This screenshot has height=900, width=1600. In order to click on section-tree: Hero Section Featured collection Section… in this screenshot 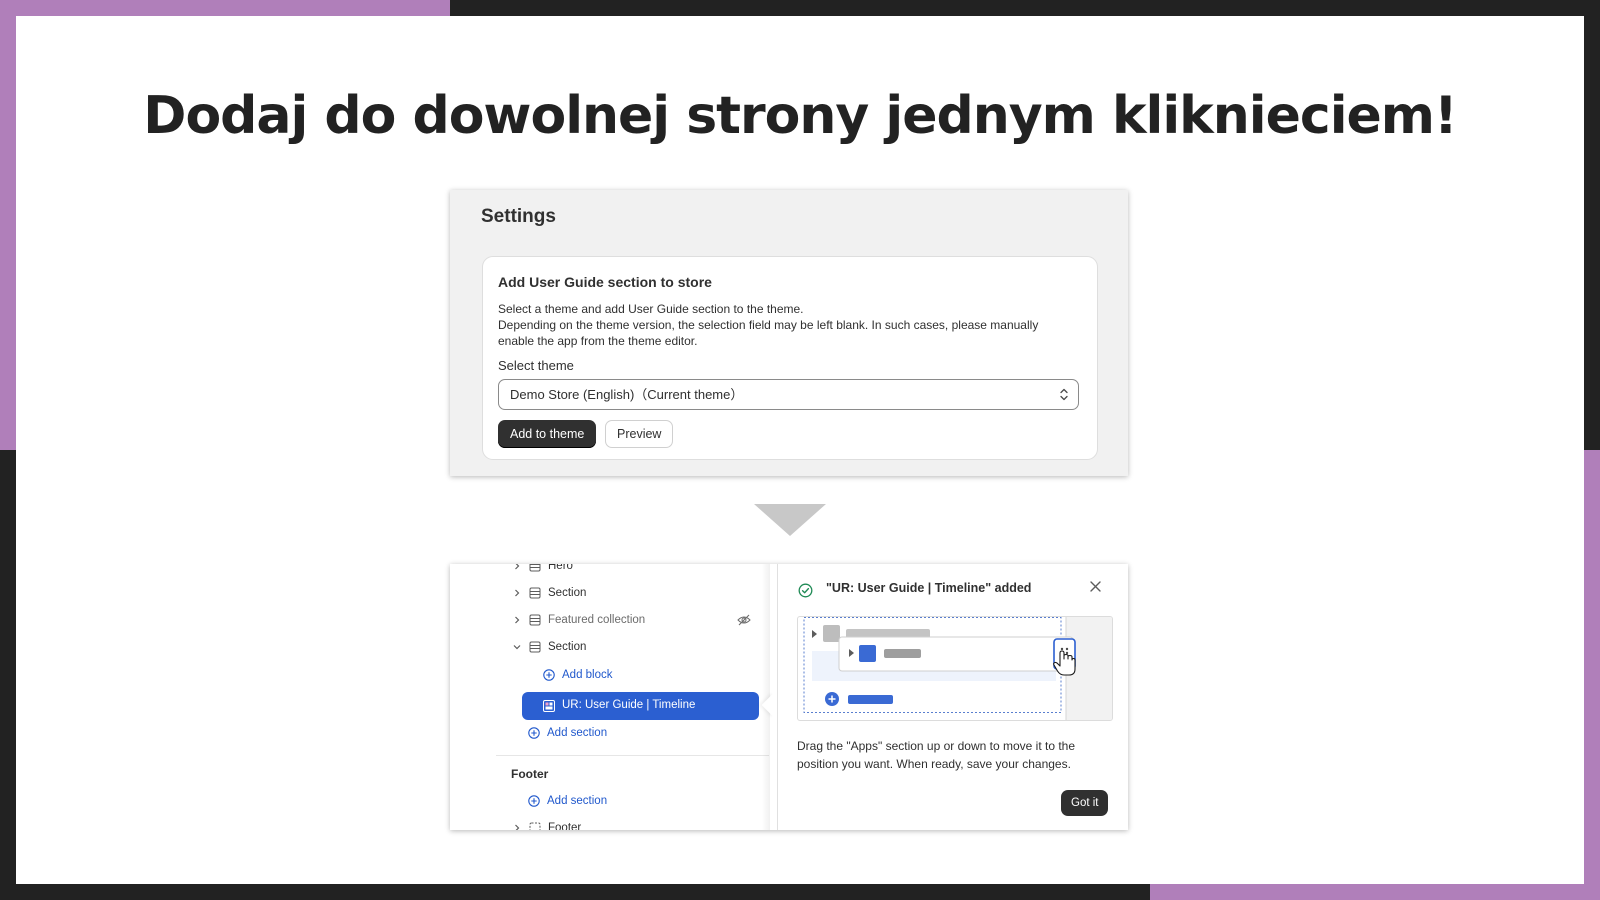, I will do `click(610, 697)`.